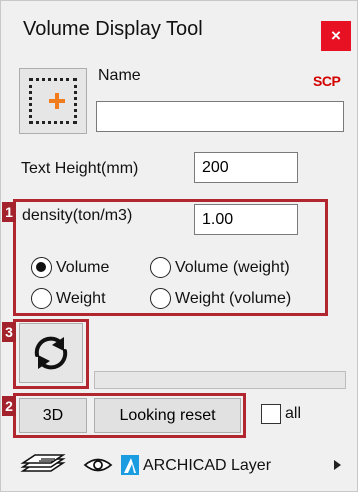 The width and height of the screenshot is (358, 492). What do you see at coordinates (207, 466) in the screenshot?
I see `layer-name: ARCHICAD Layer` at bounding box center [207, 466].